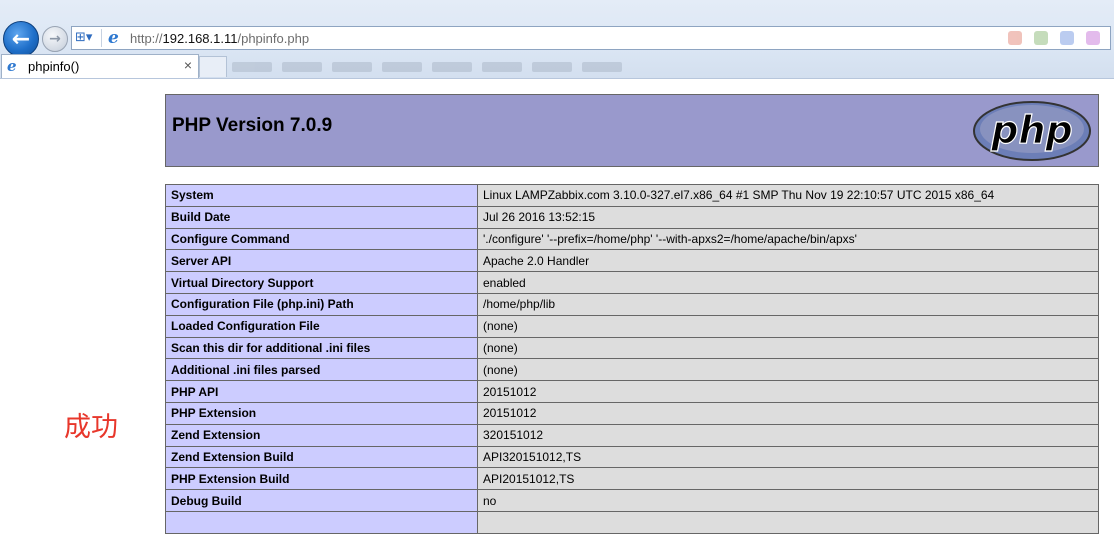 Image resolution: width=1114 pixels, height=534 pixels. Describe the element at coordinates (321, 413) in the screenshot. I see `row-key: PHP Extension` at that location.